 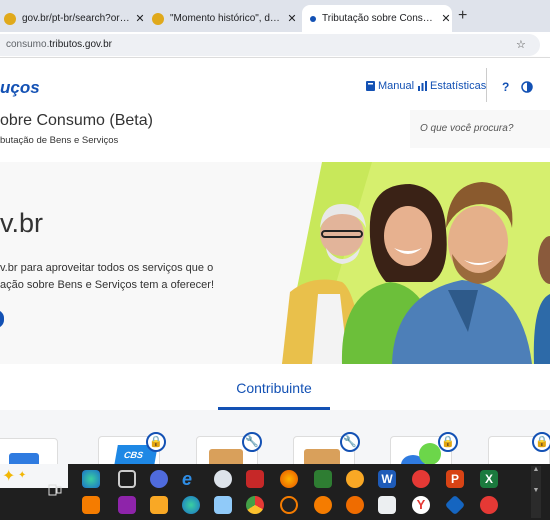 I want to click on site-logo: uços, so click(x=20, y=88).